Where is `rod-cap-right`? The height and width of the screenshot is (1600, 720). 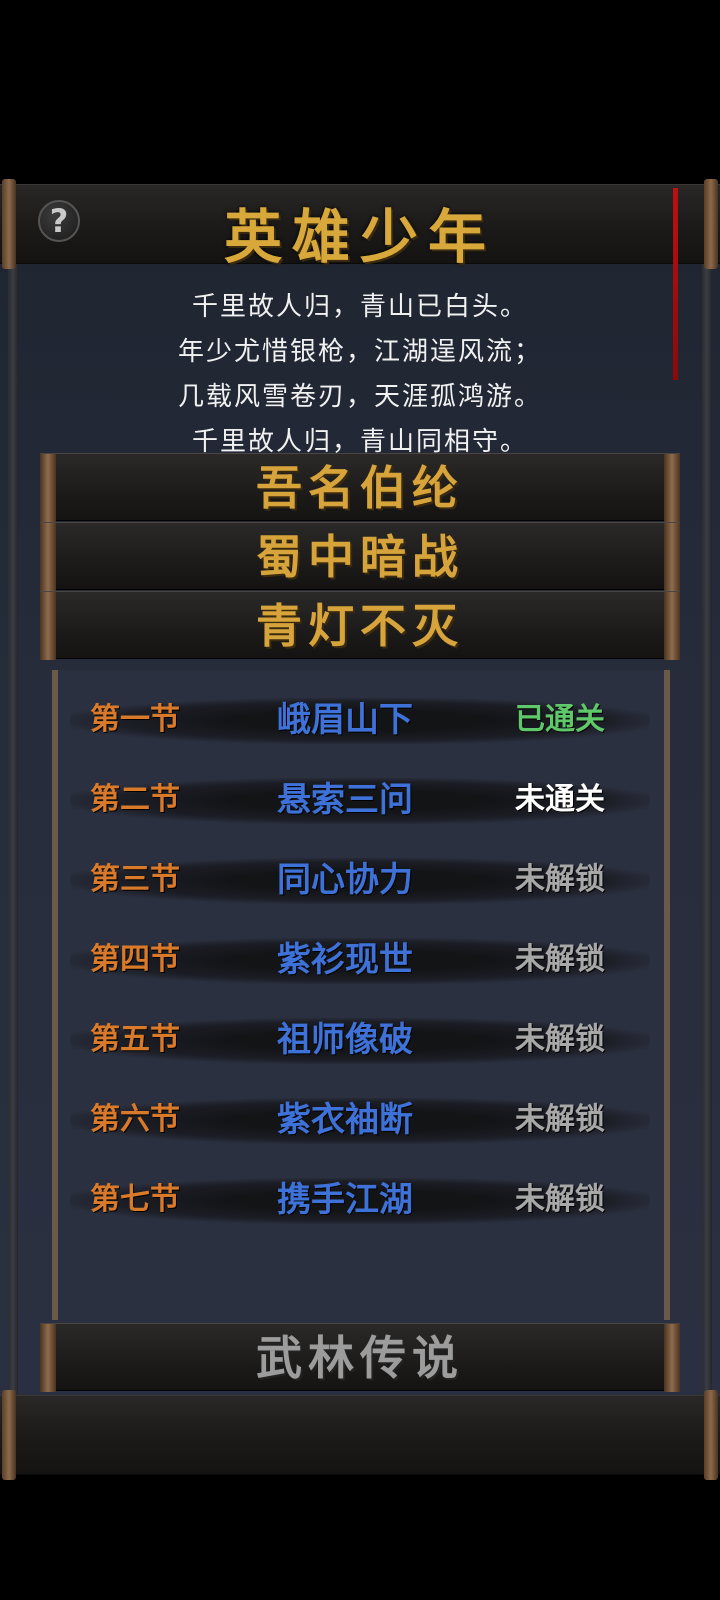 rod-cap-right is located at coordinates (711, 1435).